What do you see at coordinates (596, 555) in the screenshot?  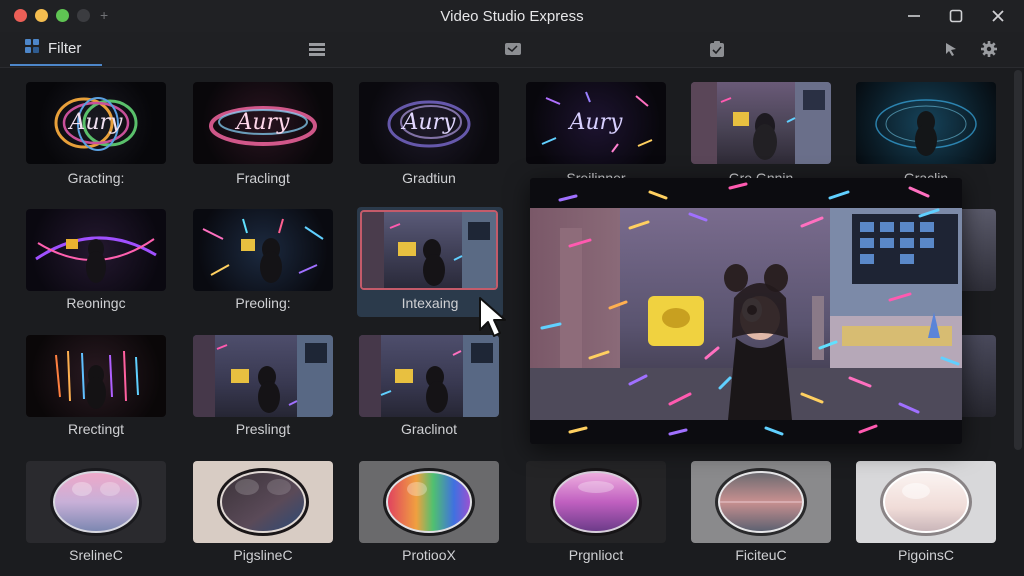 I see `filter-label: Prgnlioct` at bounding box center [596, 555].